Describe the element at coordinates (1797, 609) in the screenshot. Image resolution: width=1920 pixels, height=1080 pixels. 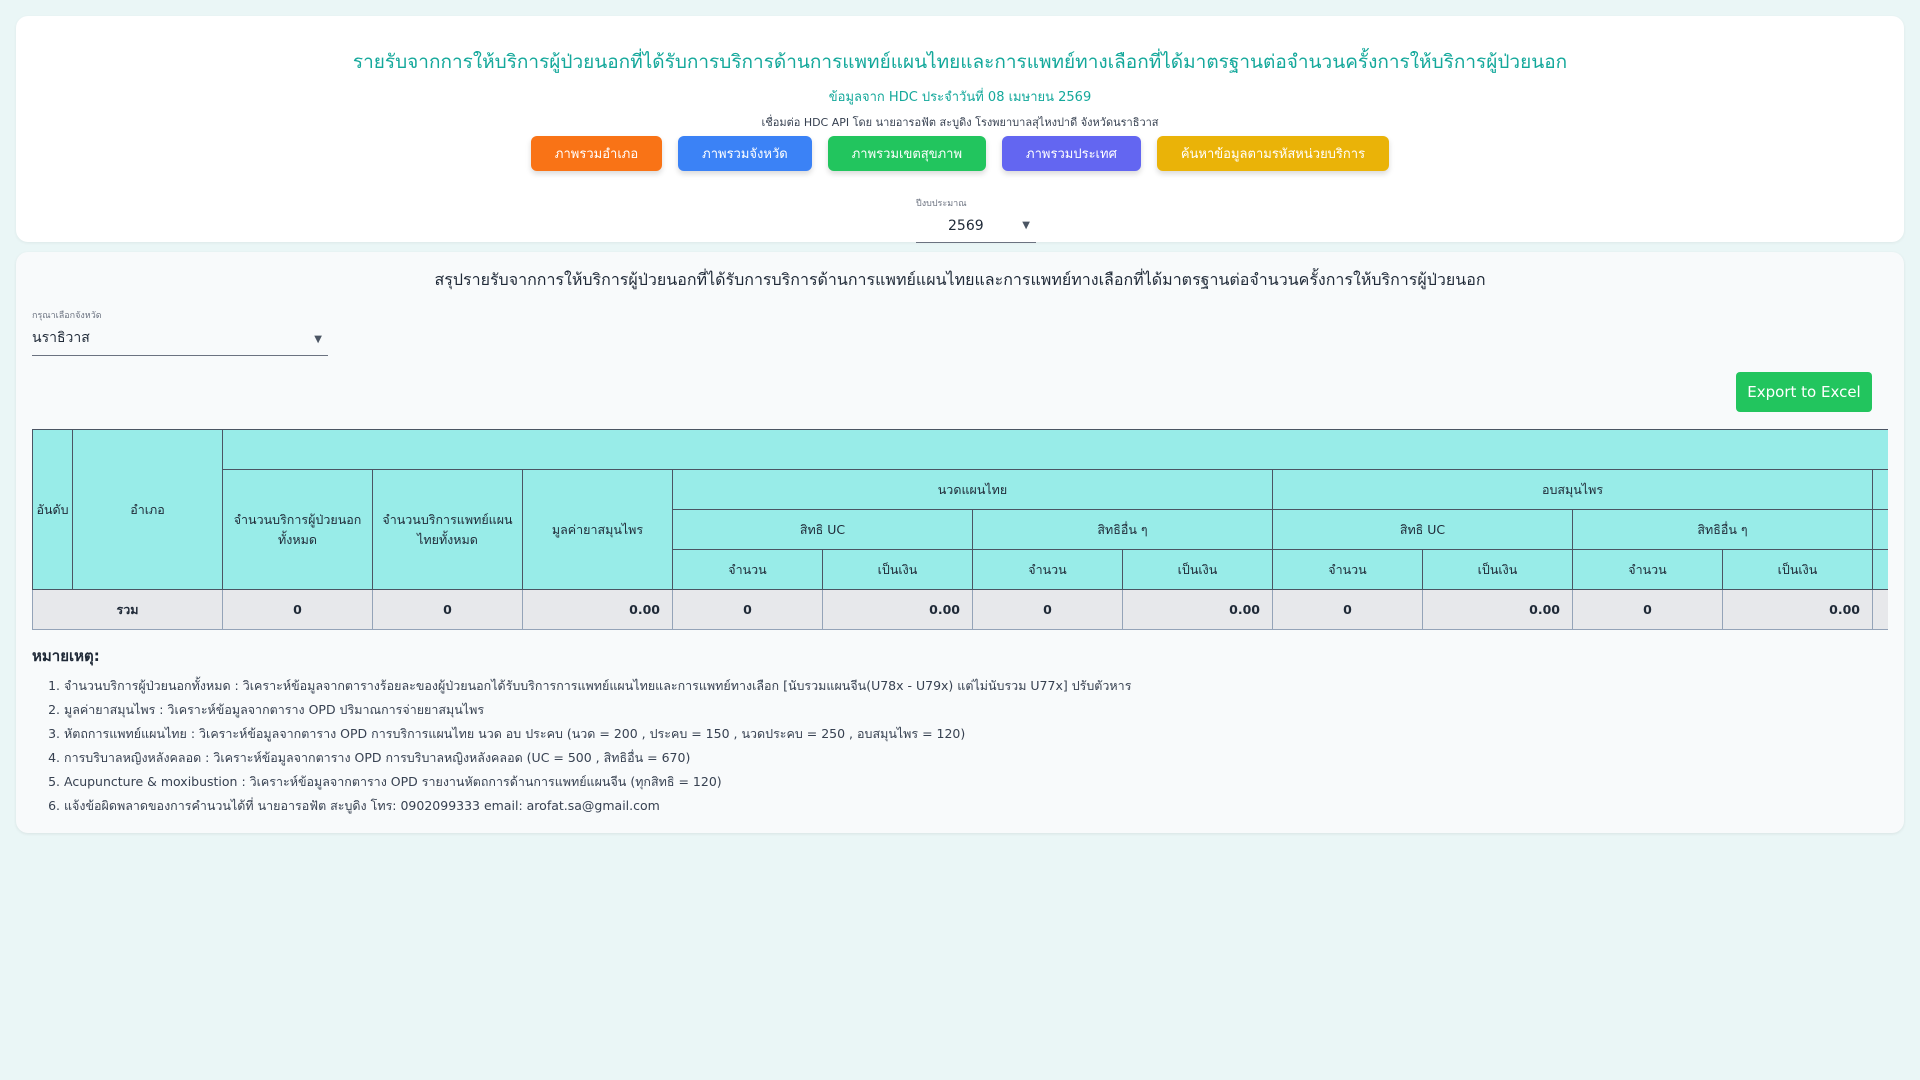
I see `total-steam-other-money: 0.00` at that location.